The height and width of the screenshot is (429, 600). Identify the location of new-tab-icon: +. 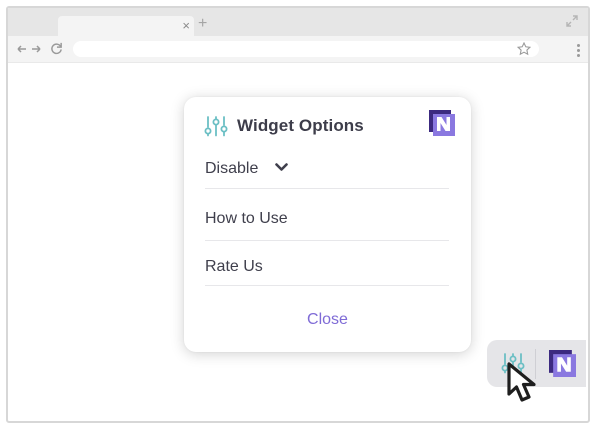
(202, 24).